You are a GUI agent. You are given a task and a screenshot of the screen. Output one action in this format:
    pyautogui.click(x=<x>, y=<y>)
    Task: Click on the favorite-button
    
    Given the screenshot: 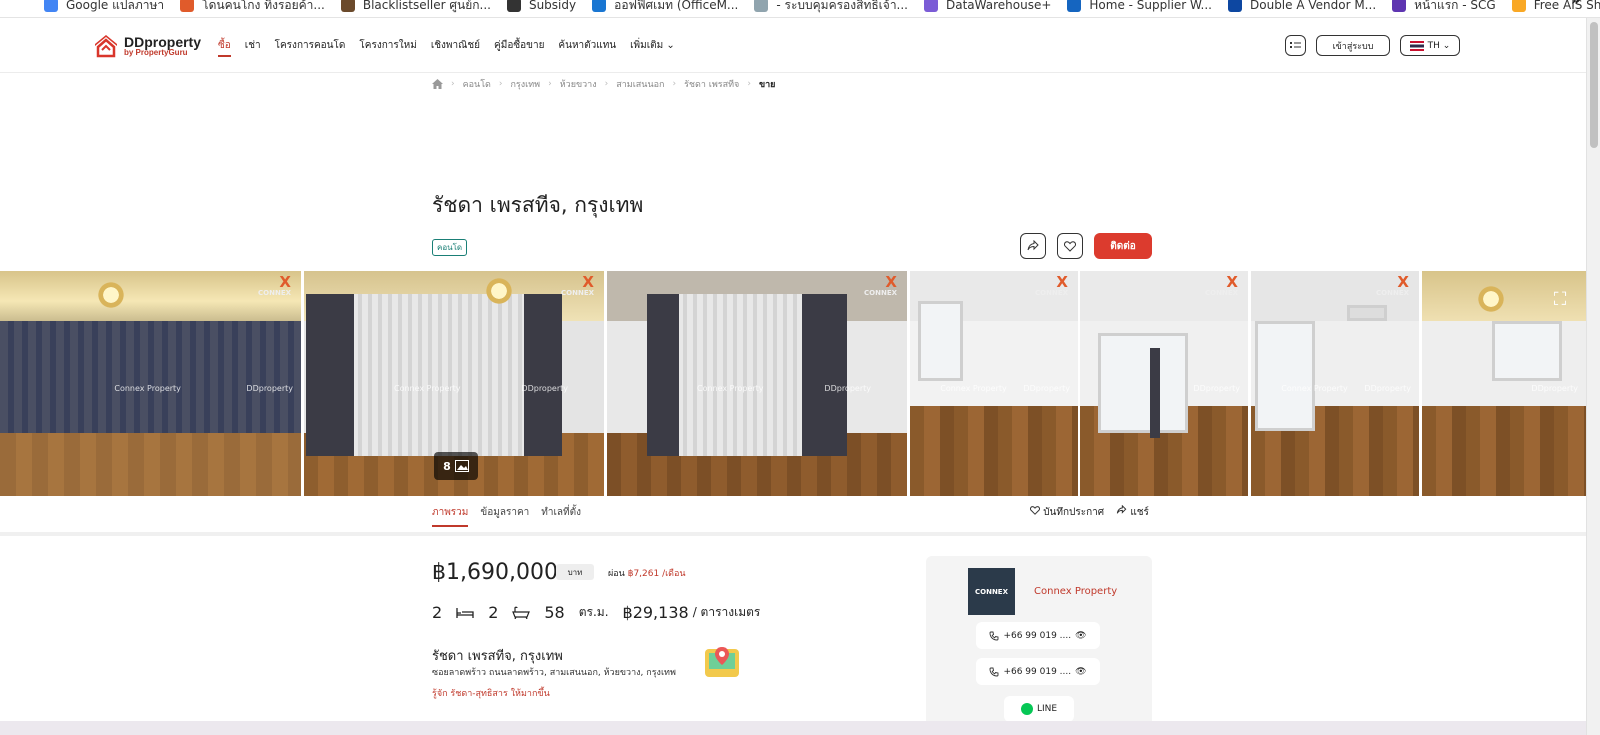 What is the action you would take?
    pyautogui.click(x=1070, y=246)
    